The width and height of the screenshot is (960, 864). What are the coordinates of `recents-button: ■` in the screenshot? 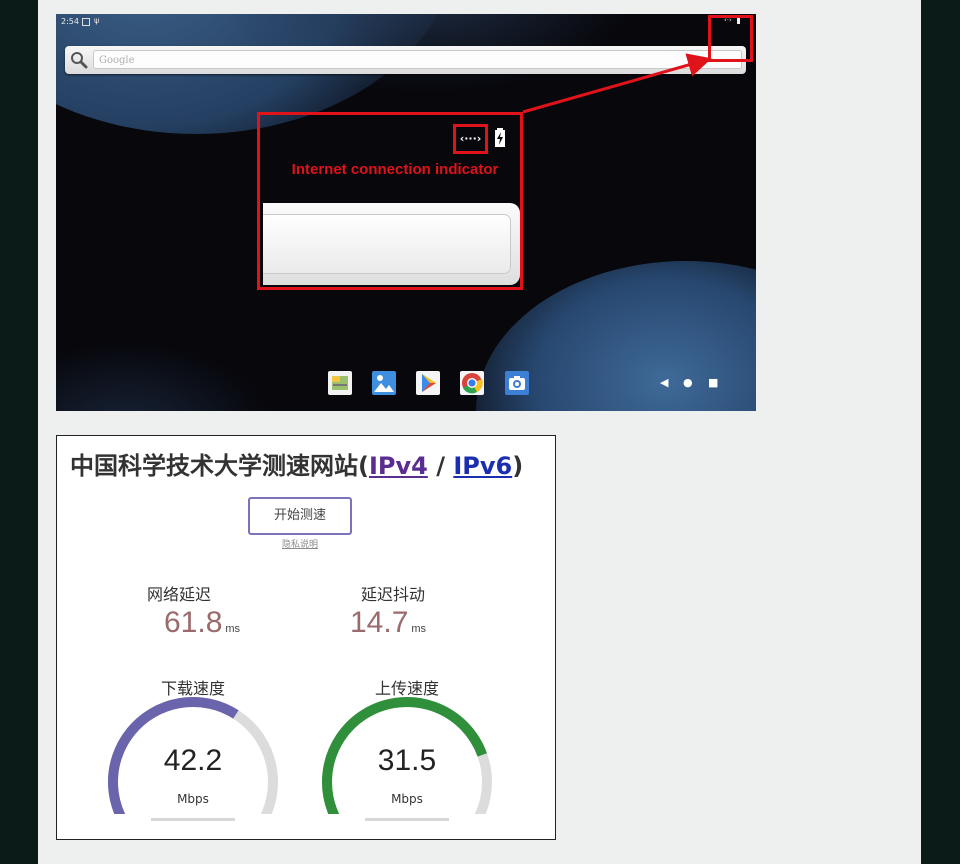 It's located at (713, 382).